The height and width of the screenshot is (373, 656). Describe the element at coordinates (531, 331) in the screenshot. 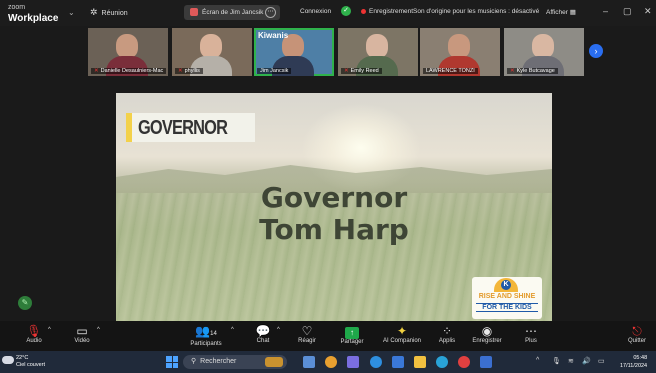

I see `more-icon: ⋯` at that location.